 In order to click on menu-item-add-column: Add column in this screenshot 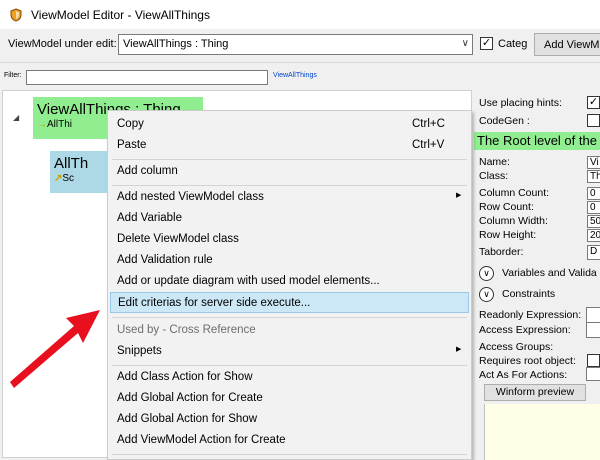, I will do `click(289, 171)`.